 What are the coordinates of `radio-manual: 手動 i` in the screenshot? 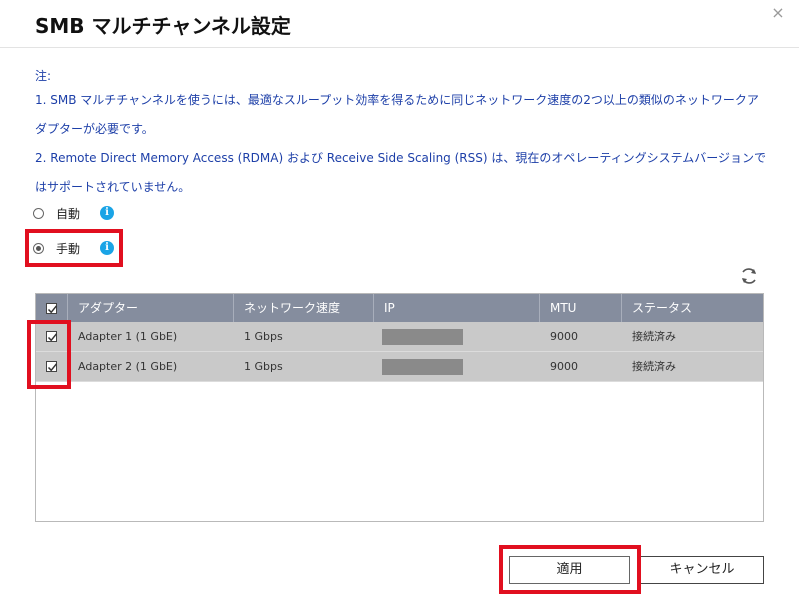 It's located at (74, 248).